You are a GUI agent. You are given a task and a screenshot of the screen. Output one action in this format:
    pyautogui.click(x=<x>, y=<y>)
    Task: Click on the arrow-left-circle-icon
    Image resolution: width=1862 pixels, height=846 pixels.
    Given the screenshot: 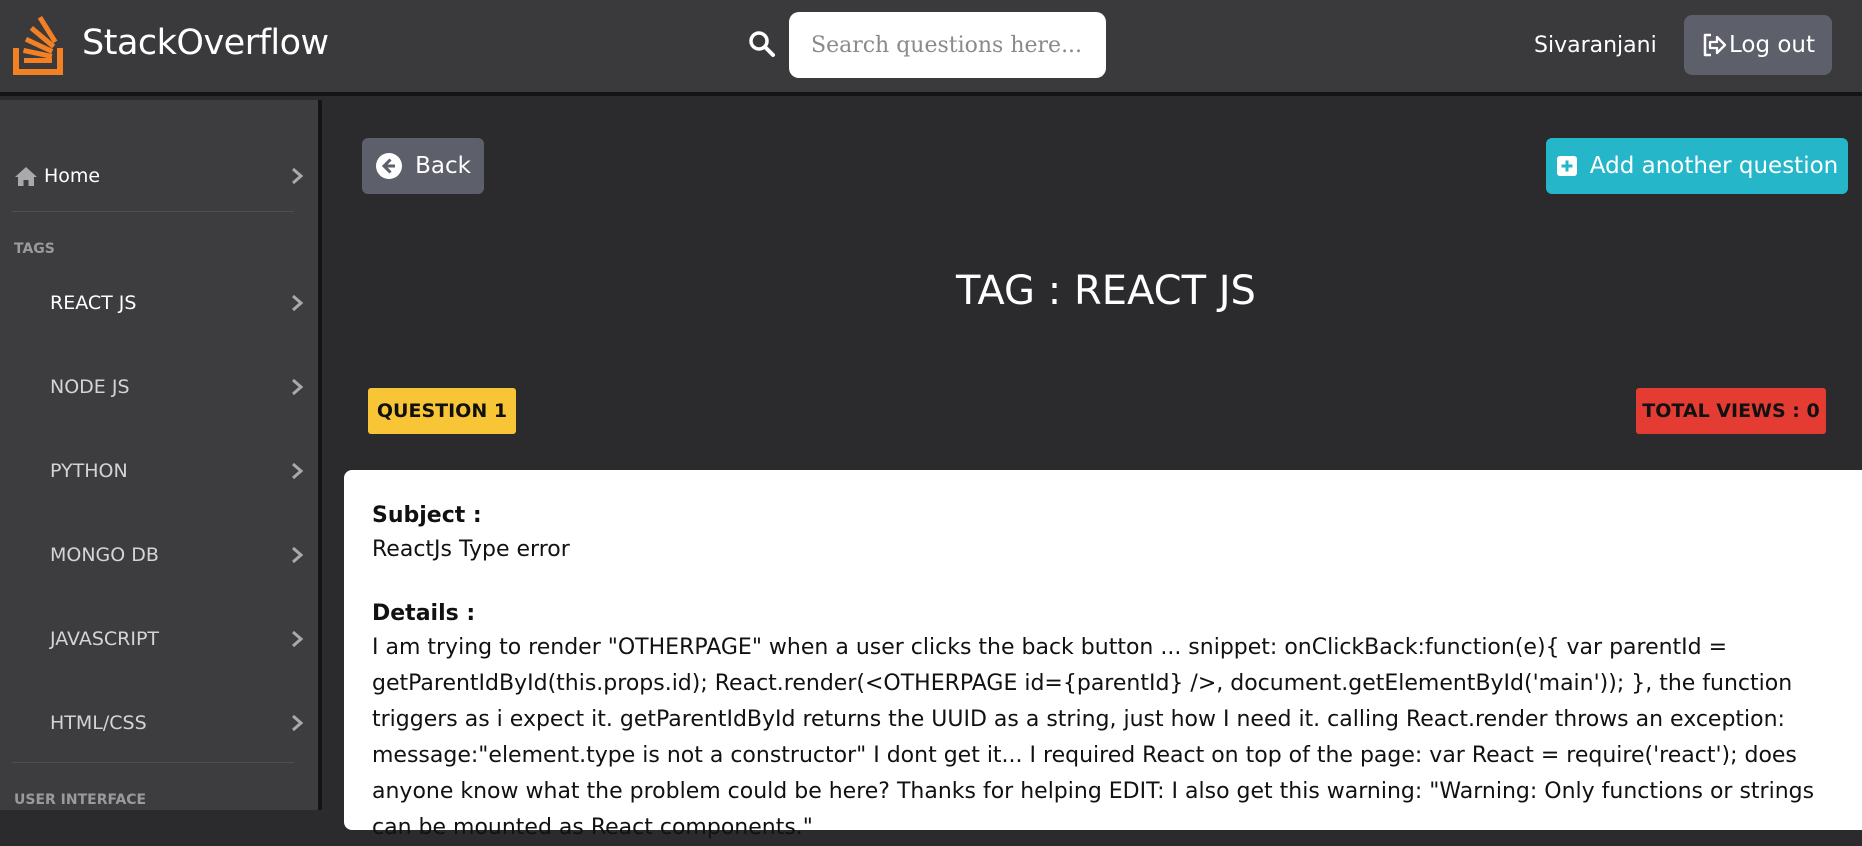 What is the action you would take?
    pyautogui.click(x=389, y=166)
    